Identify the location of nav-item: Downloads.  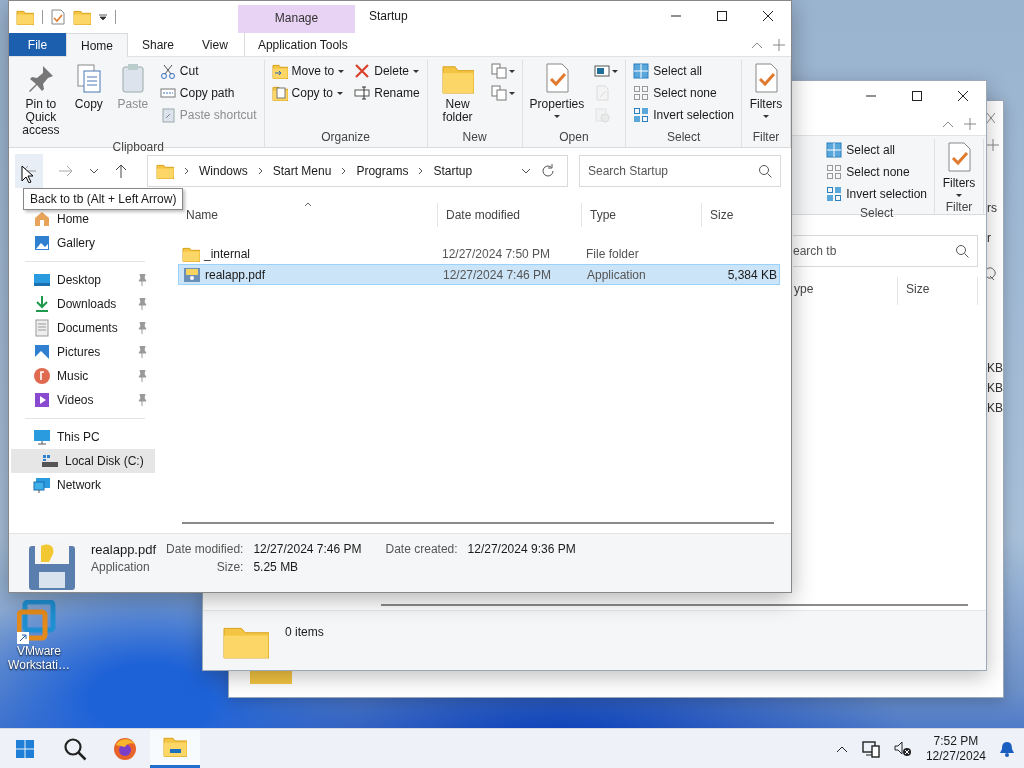
(83, 304).